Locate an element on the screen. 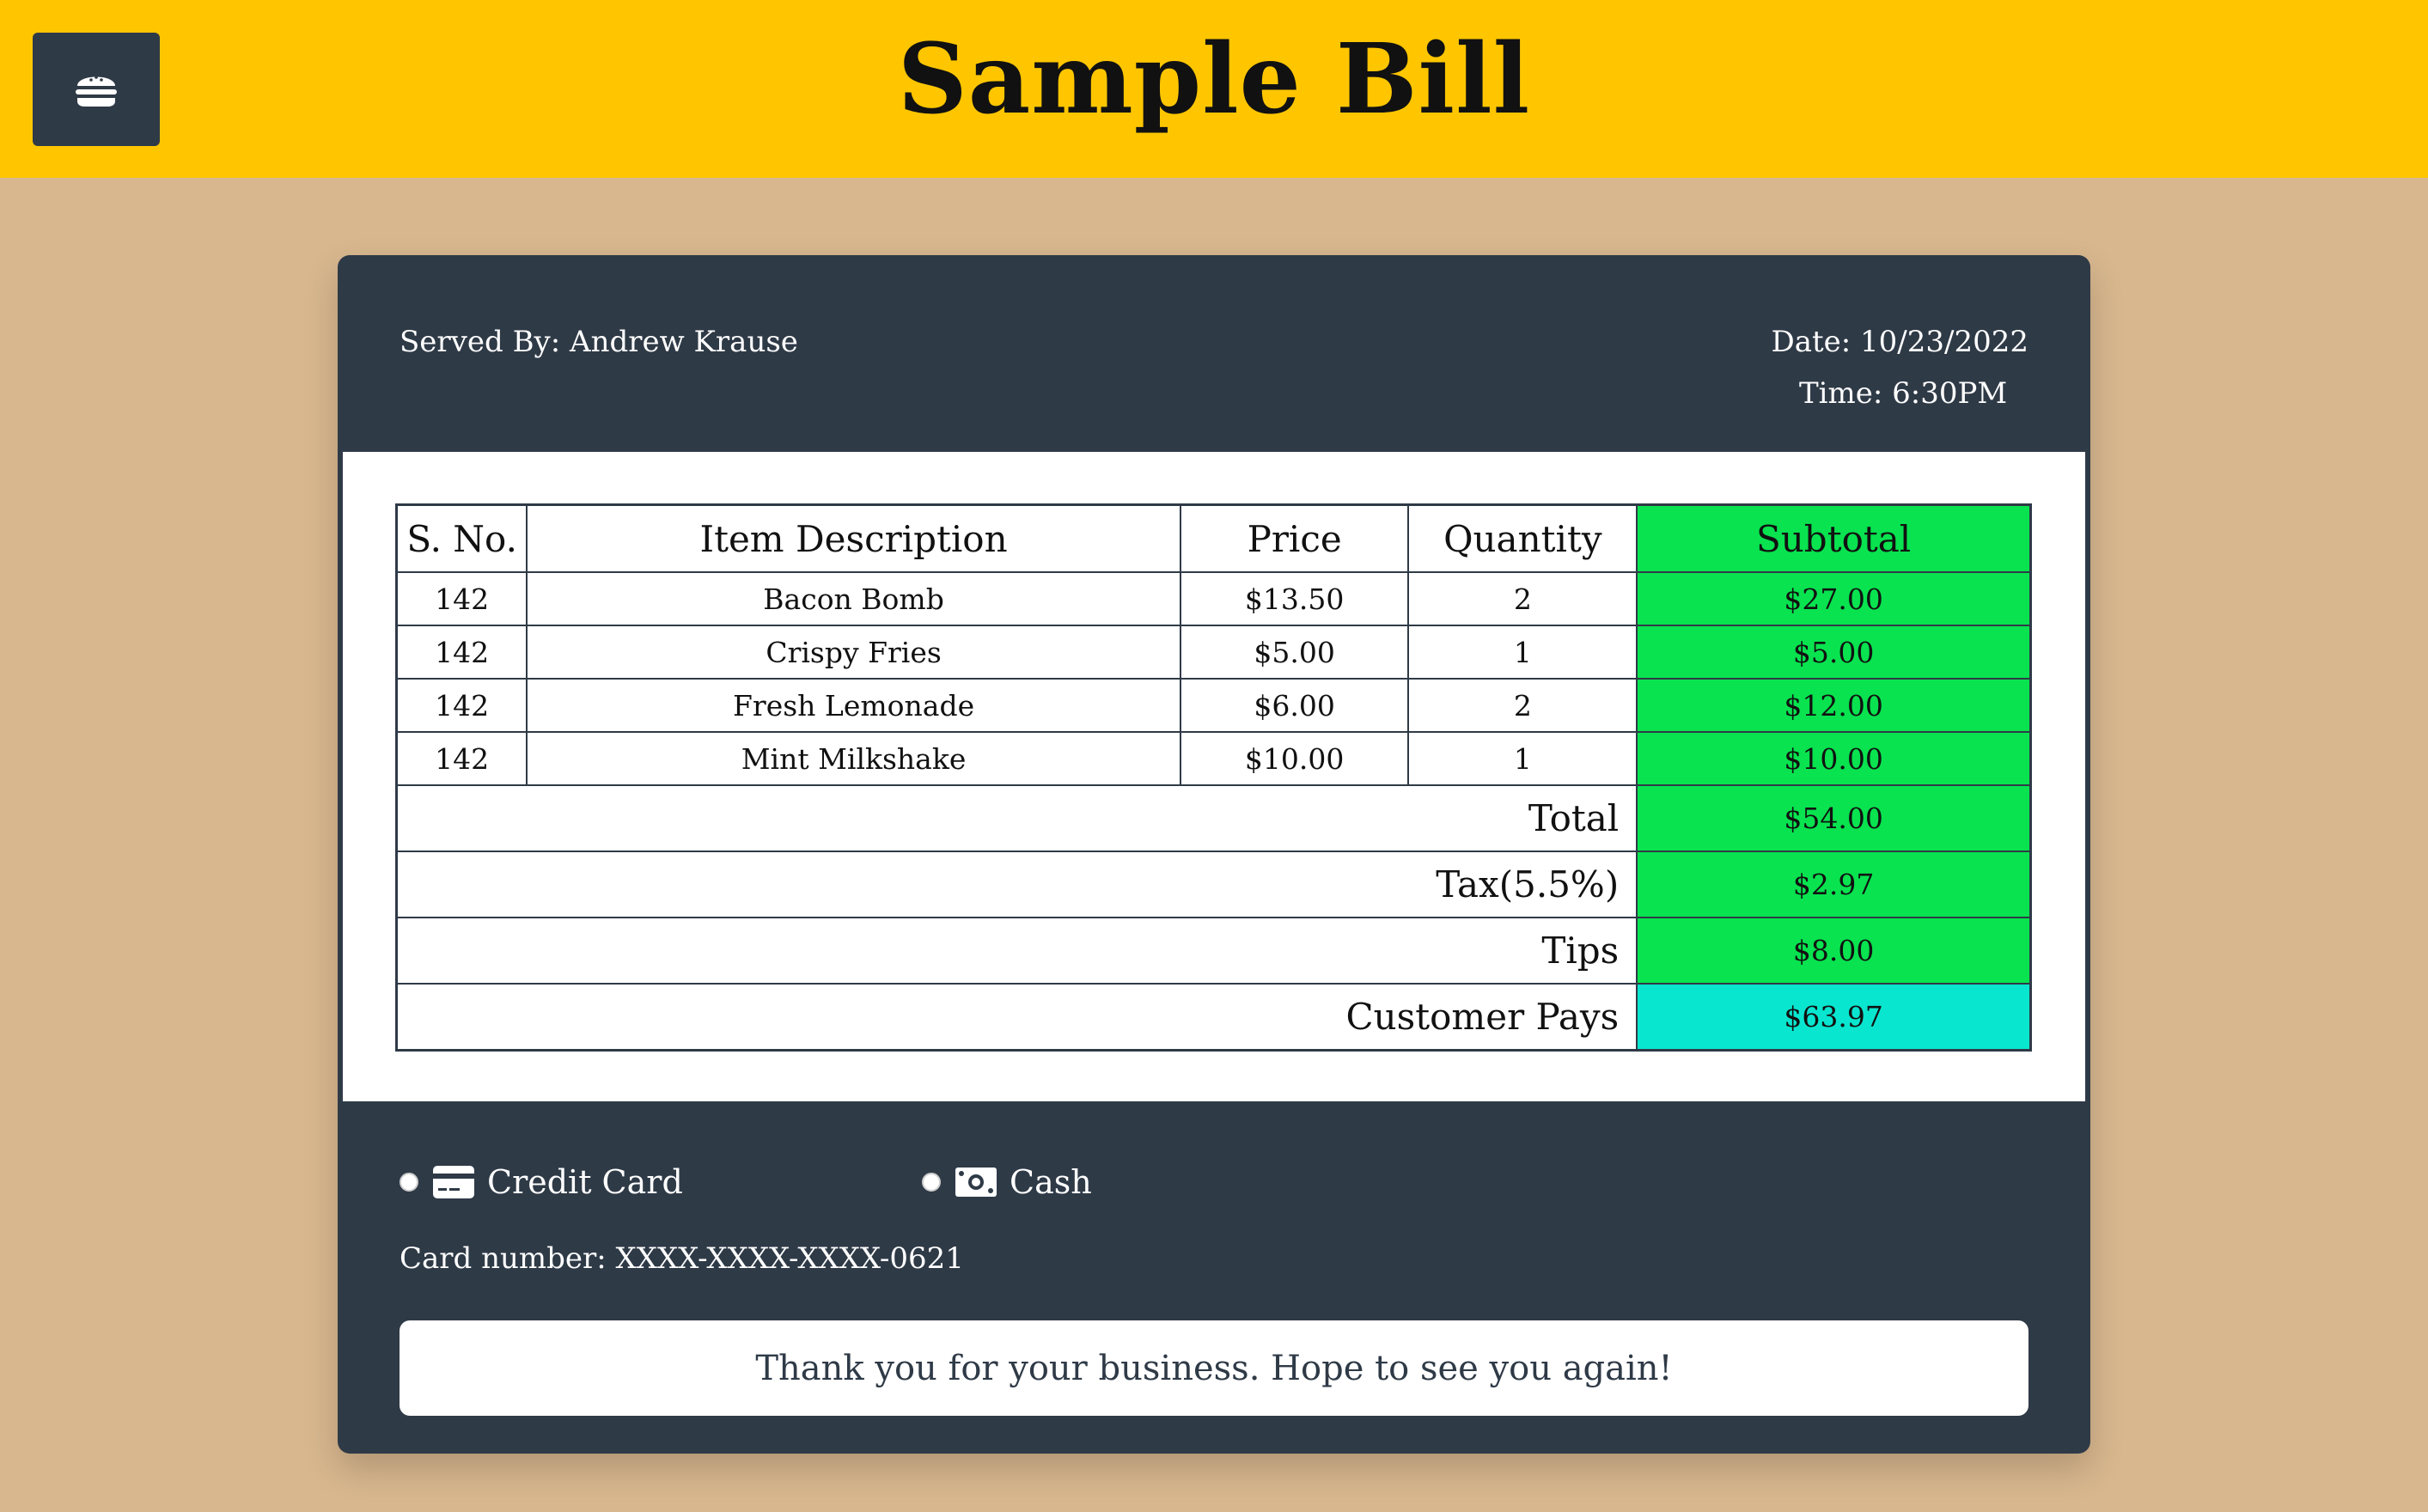  table-row: 142 Bacon Bomb $13.50 2 $27.00 is located at coordinates (1213, 598).